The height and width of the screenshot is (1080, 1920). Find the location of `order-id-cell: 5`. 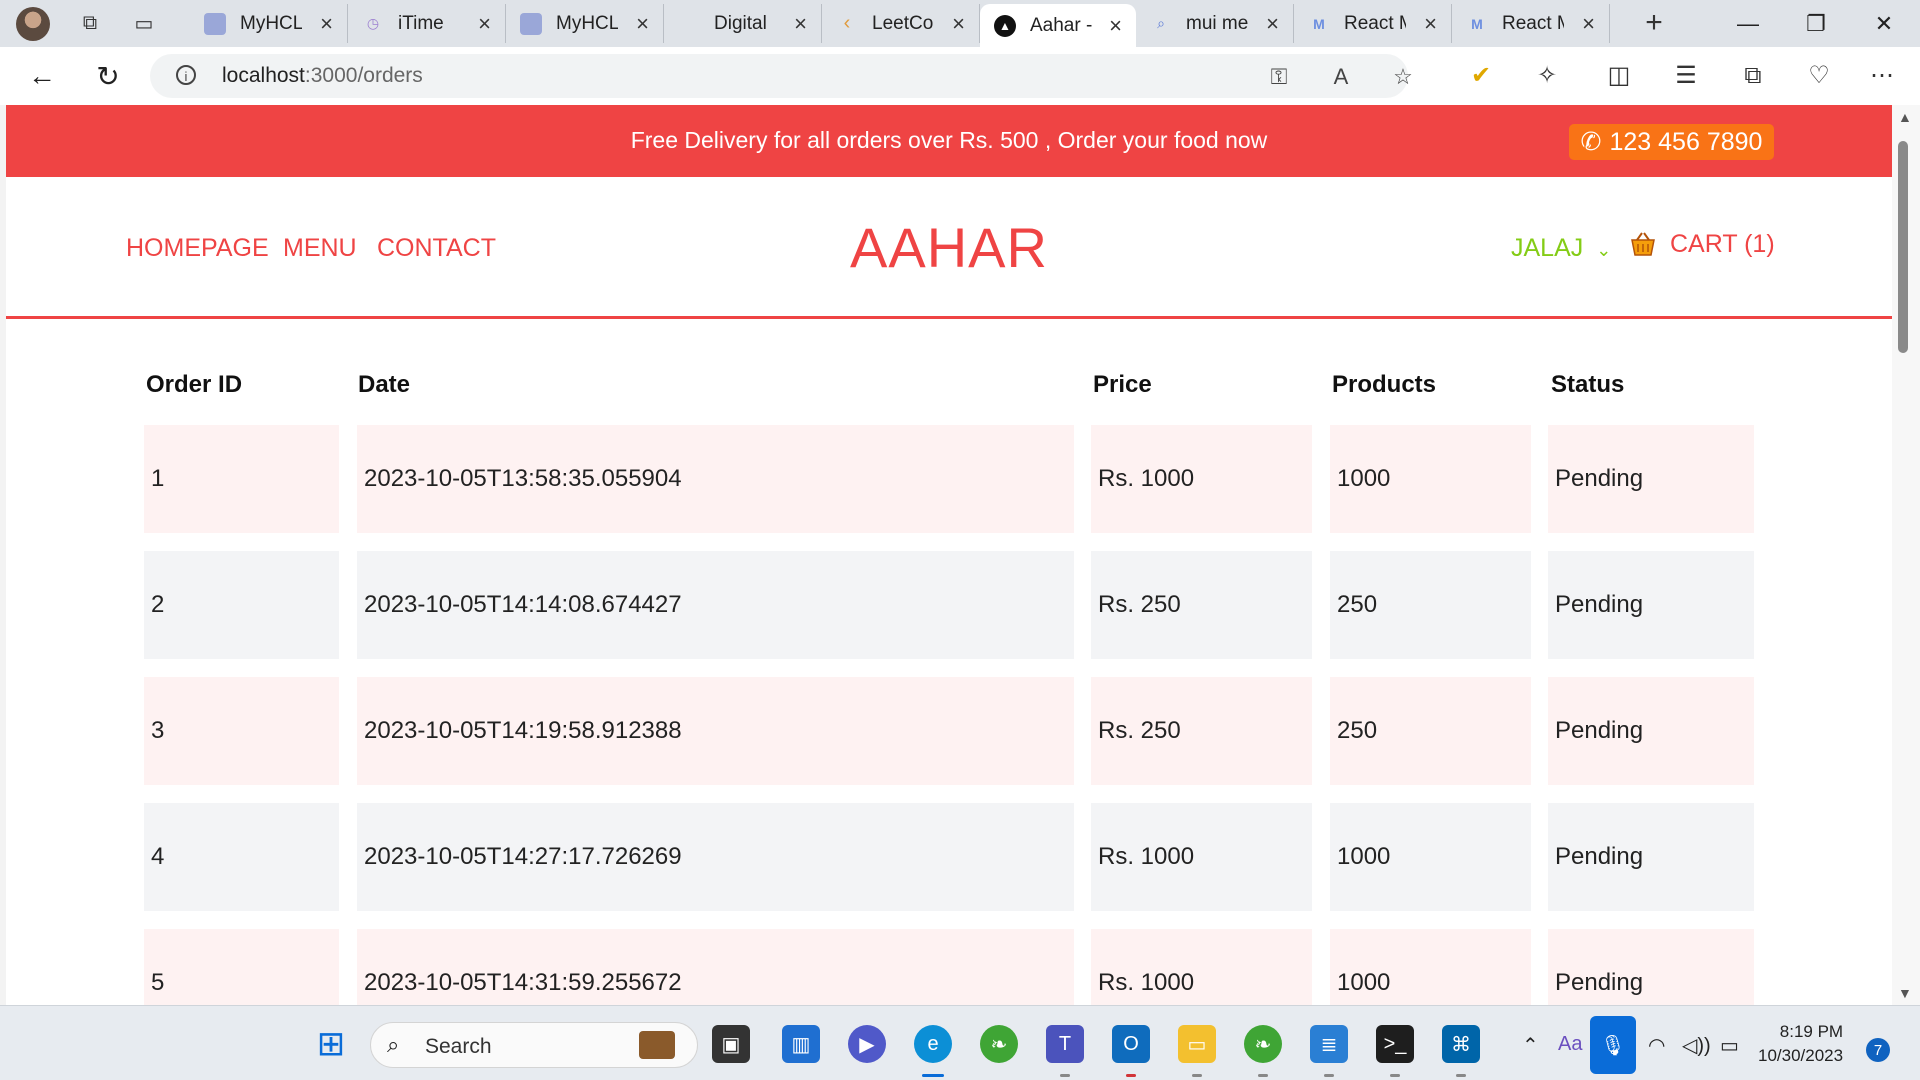

order-id-cell: 5 is located at coordinates (241, 967).